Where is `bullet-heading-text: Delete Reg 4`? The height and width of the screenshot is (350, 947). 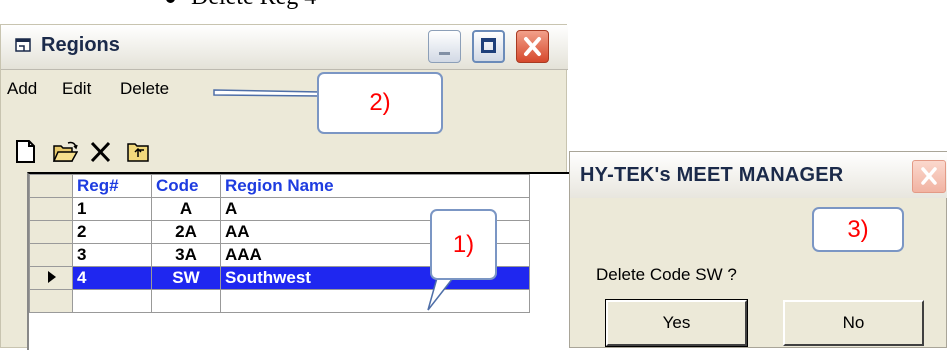 bullet-heading-text: Delete Reg 4 is located at coordinates (253, 5).